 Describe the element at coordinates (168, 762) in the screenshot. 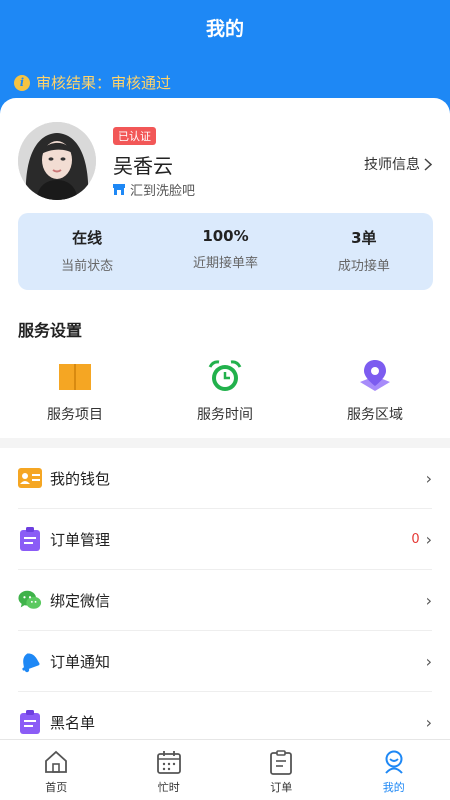

I see `calendar-icon` at that location.